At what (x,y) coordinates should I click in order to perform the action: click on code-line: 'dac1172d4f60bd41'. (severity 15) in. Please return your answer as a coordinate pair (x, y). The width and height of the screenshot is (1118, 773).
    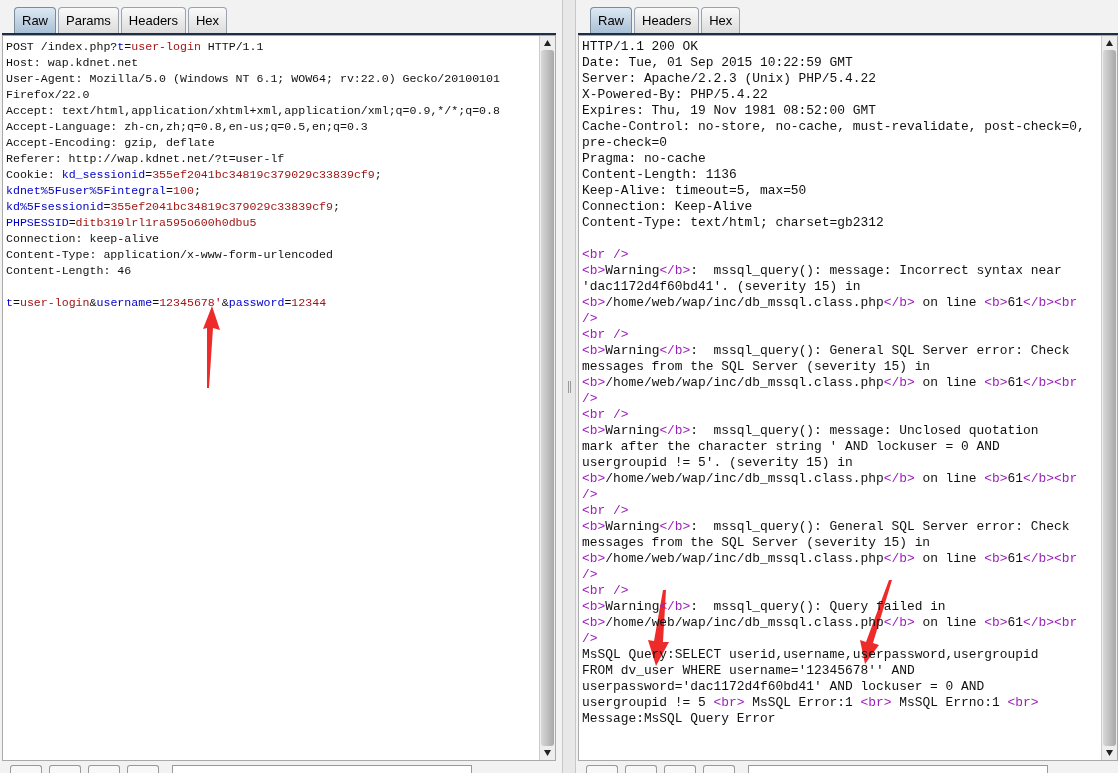
    Looking at the image, I should click on (722, 287).